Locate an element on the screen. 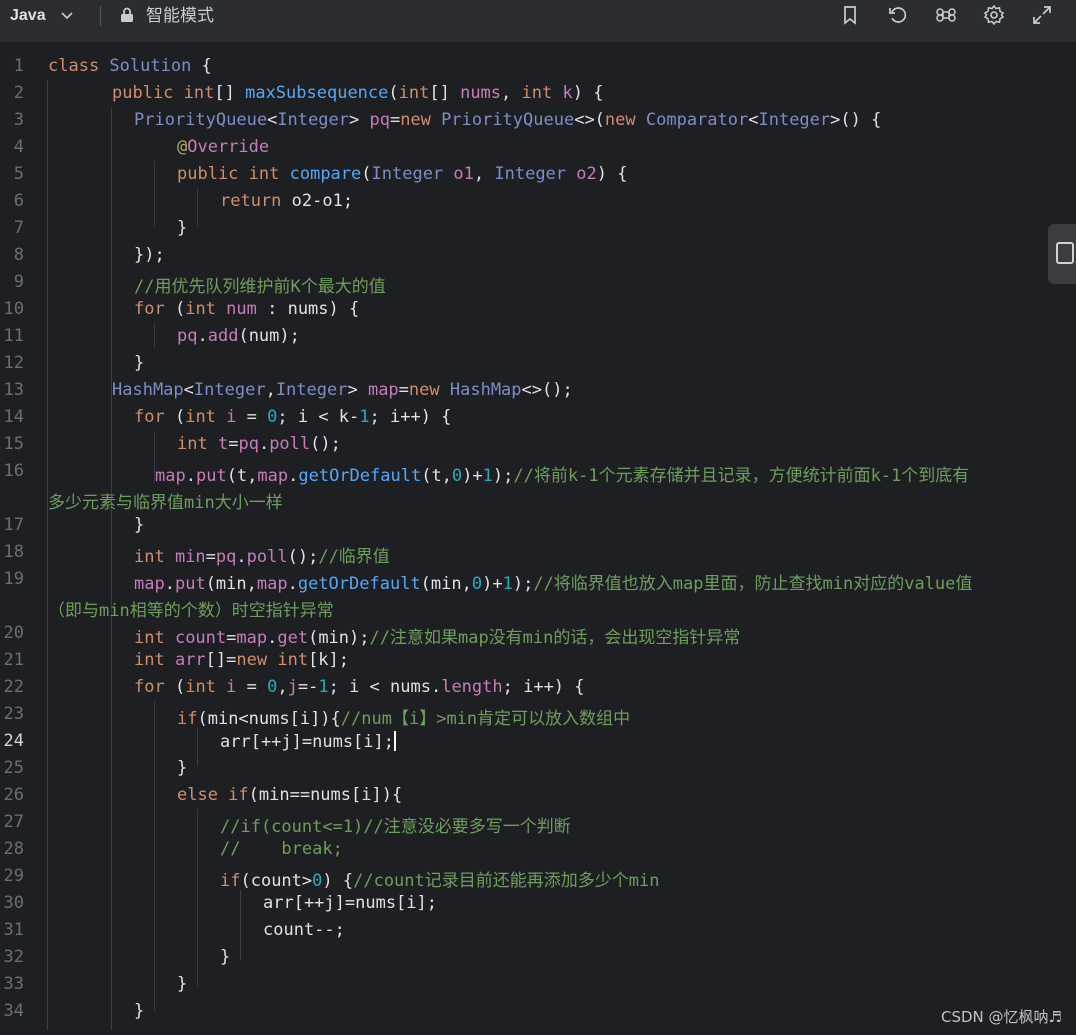  code-line: for (int num : nums) { is located at coordinates (246, 309).